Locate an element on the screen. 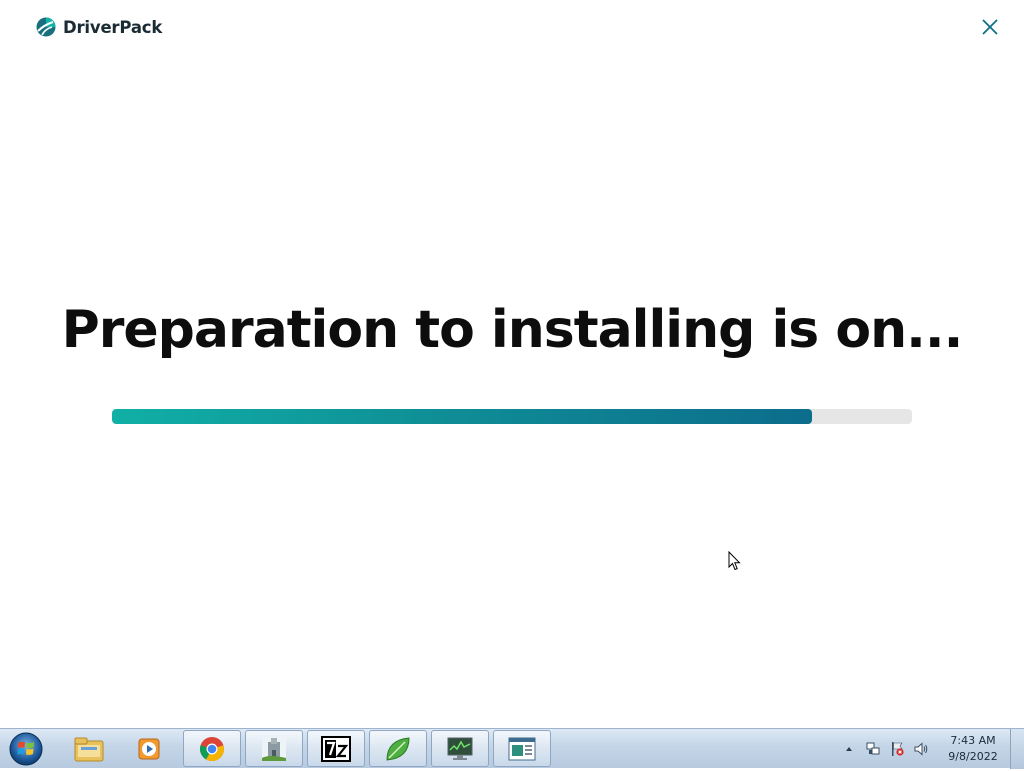  taskbar-item-task-monitor is located at coordinates (460, 748).